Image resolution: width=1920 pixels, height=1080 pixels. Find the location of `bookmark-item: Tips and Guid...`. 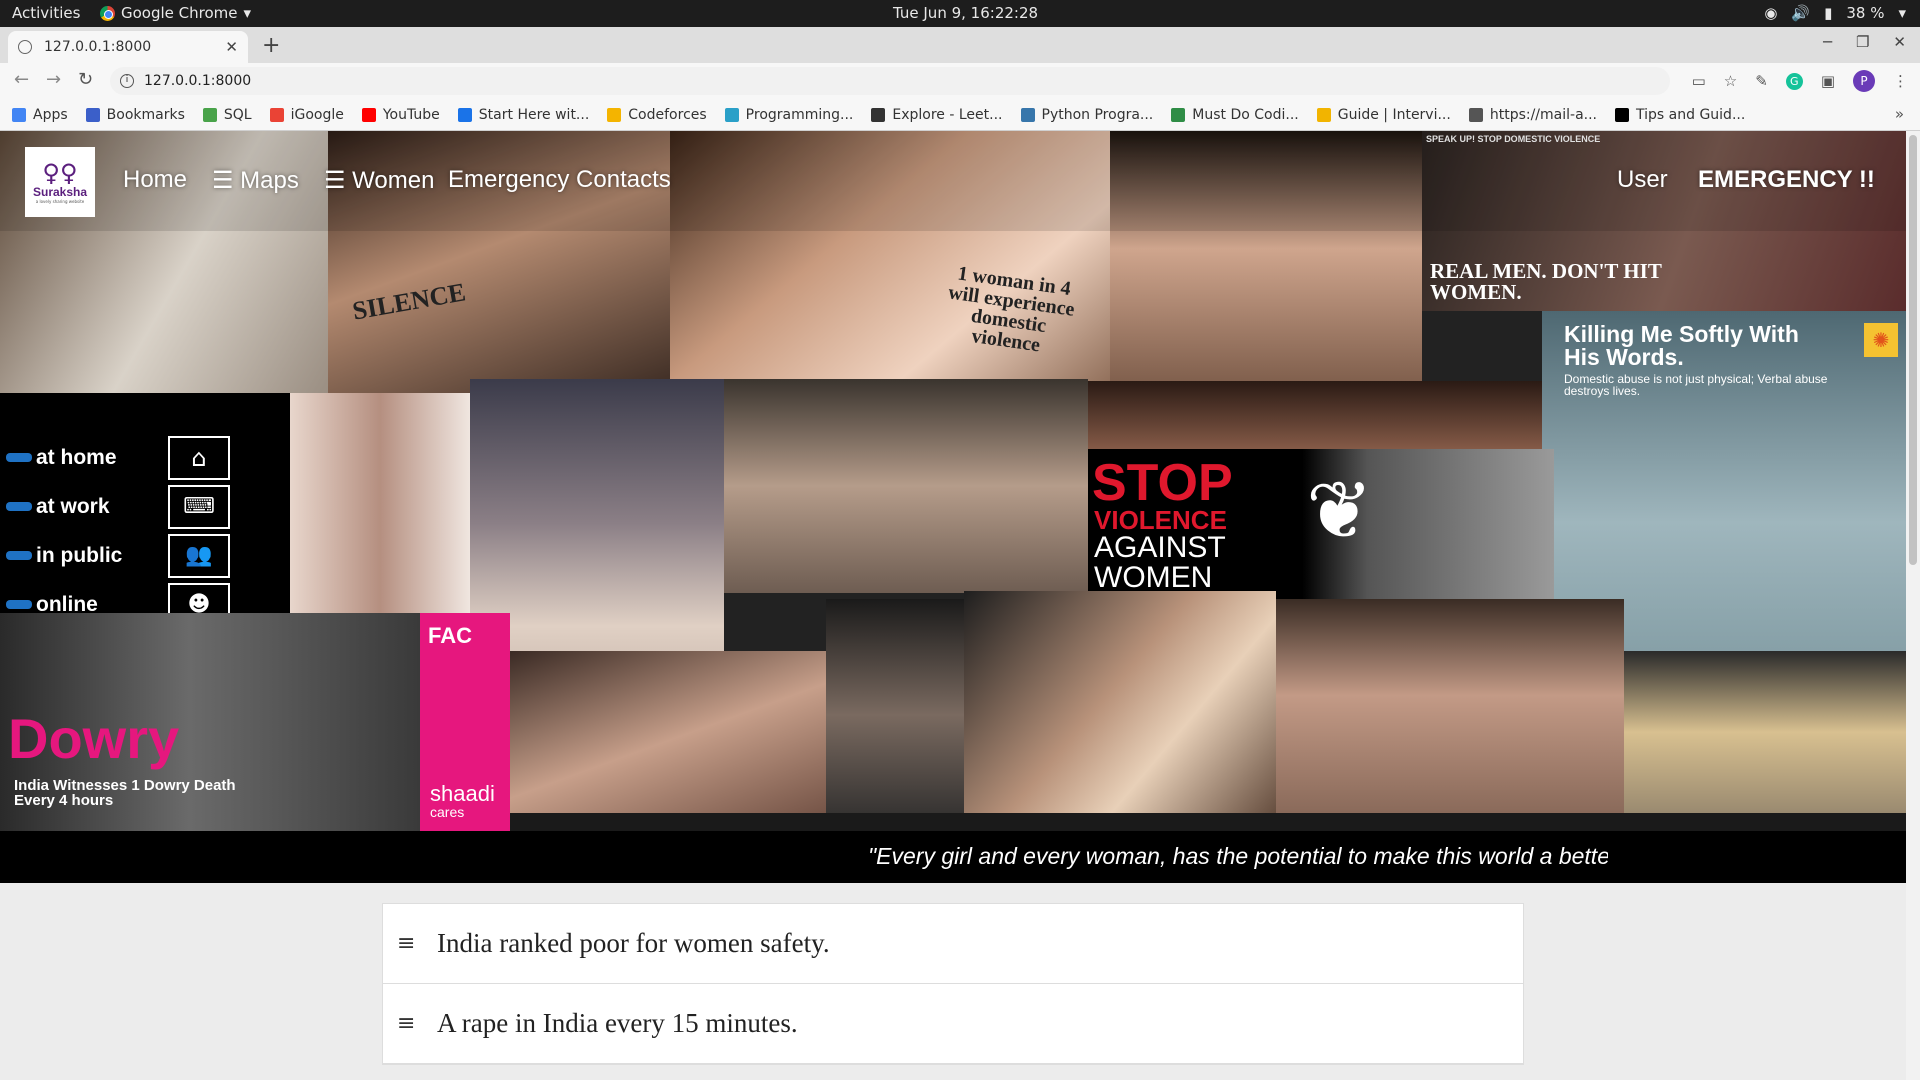

bookmark-item: Tips and Guid... is located at coordinates (1680, 115).